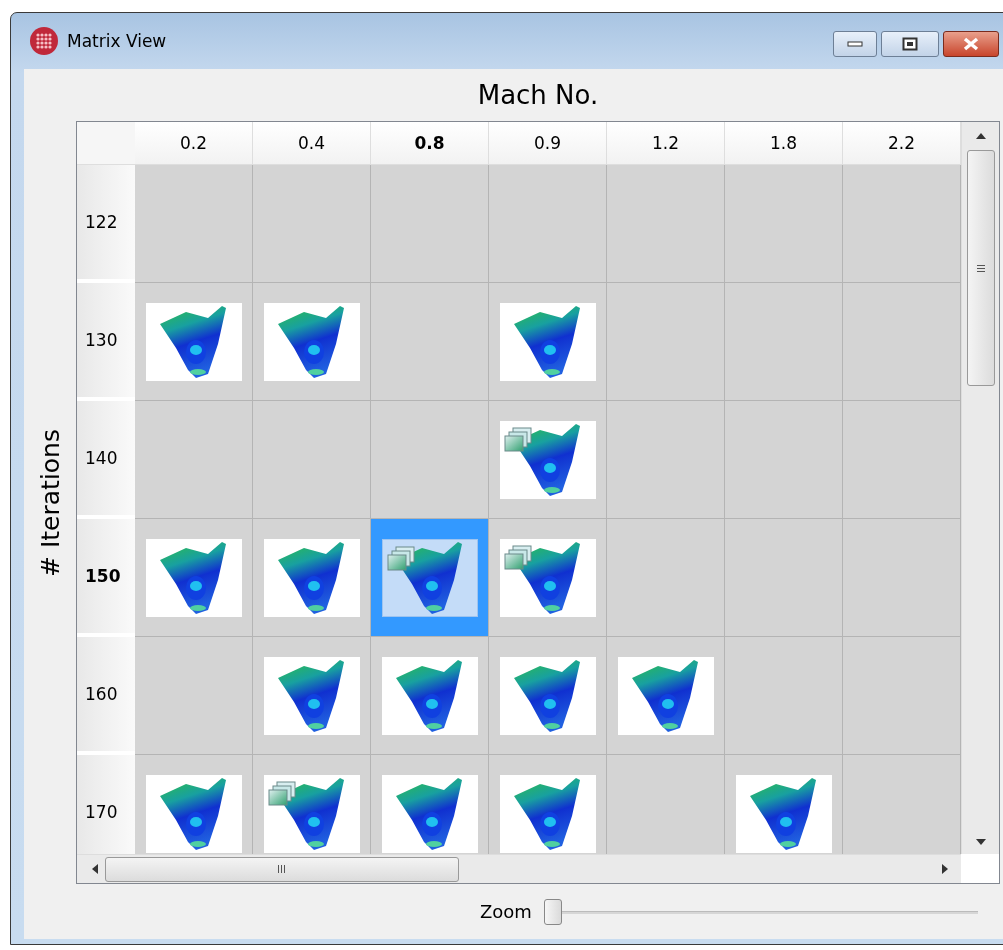 This screenshot has width=1003, height=950. Describe the element at coordinates (506, 911) in the screenshot. I see `zoom-label: Zoom` at that location.